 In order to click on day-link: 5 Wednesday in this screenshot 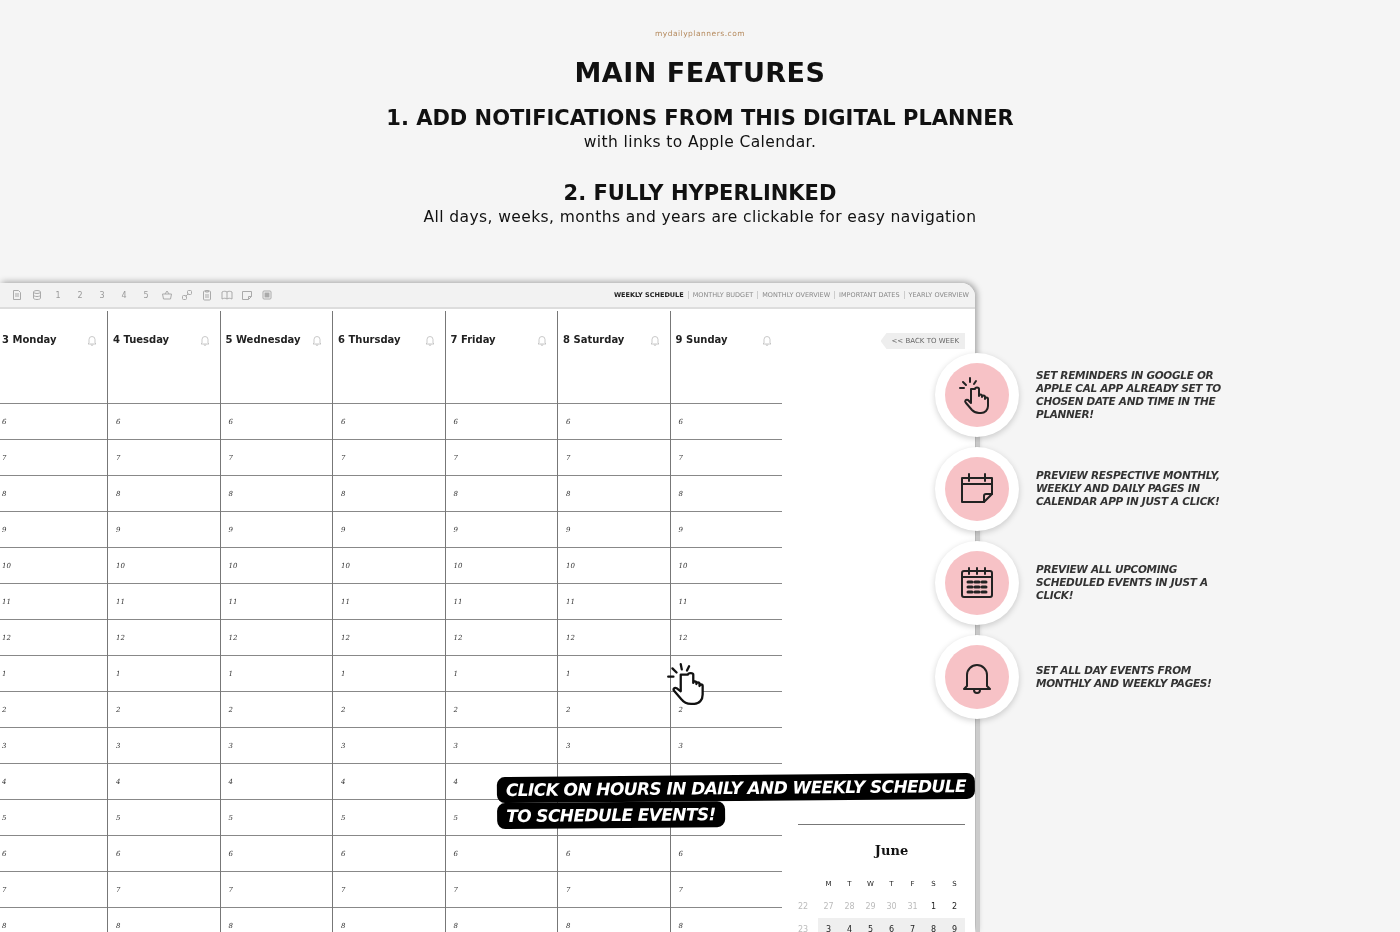, I will do `click(263, 339)`.